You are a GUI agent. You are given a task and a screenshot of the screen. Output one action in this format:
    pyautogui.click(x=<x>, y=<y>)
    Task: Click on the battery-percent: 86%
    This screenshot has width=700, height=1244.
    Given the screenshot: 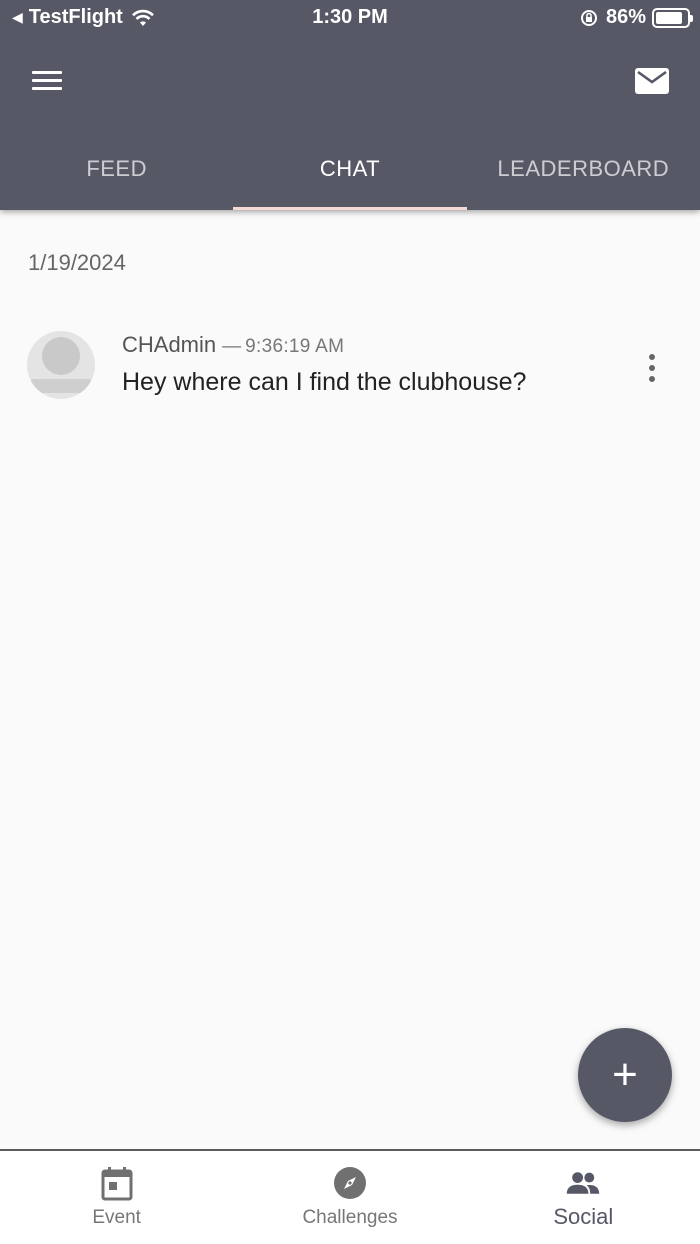 What is the action you would take?
    pyautogui.click(x=625, y=17)
    